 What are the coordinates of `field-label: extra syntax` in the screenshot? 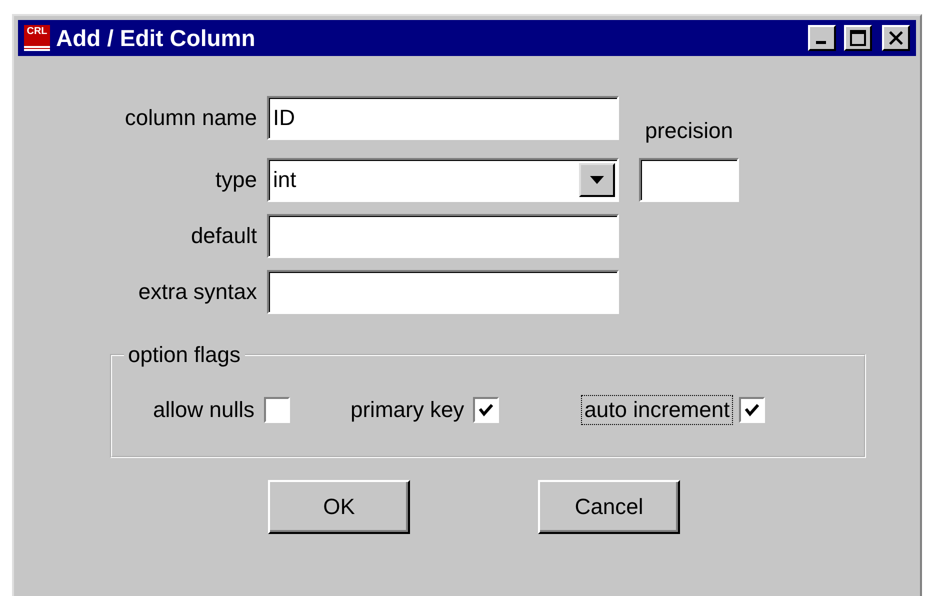 It's located at (197, 292).